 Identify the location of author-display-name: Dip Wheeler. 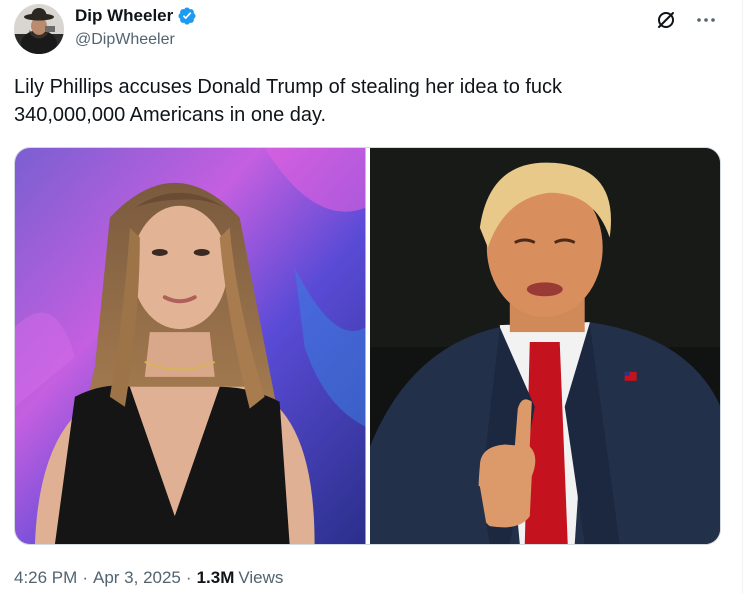
(124, 16).